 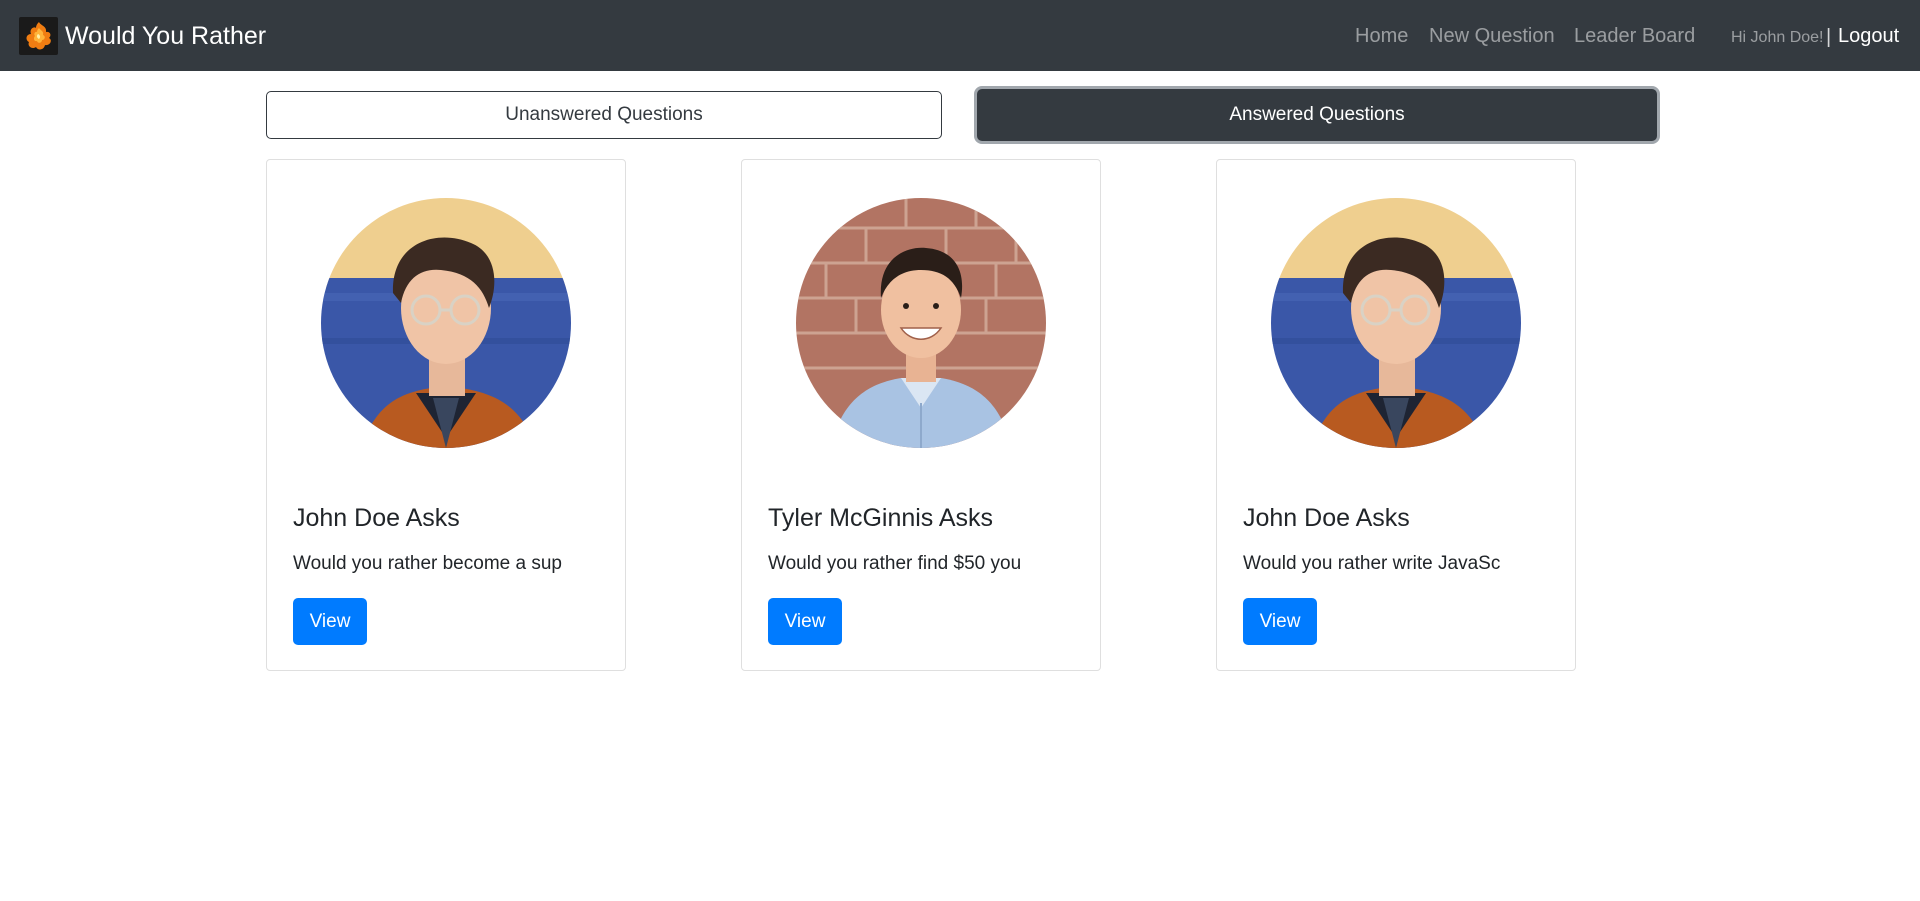 I want to click on card-question-preview: Would you rather find $50 you, so click(x=895, y=563).